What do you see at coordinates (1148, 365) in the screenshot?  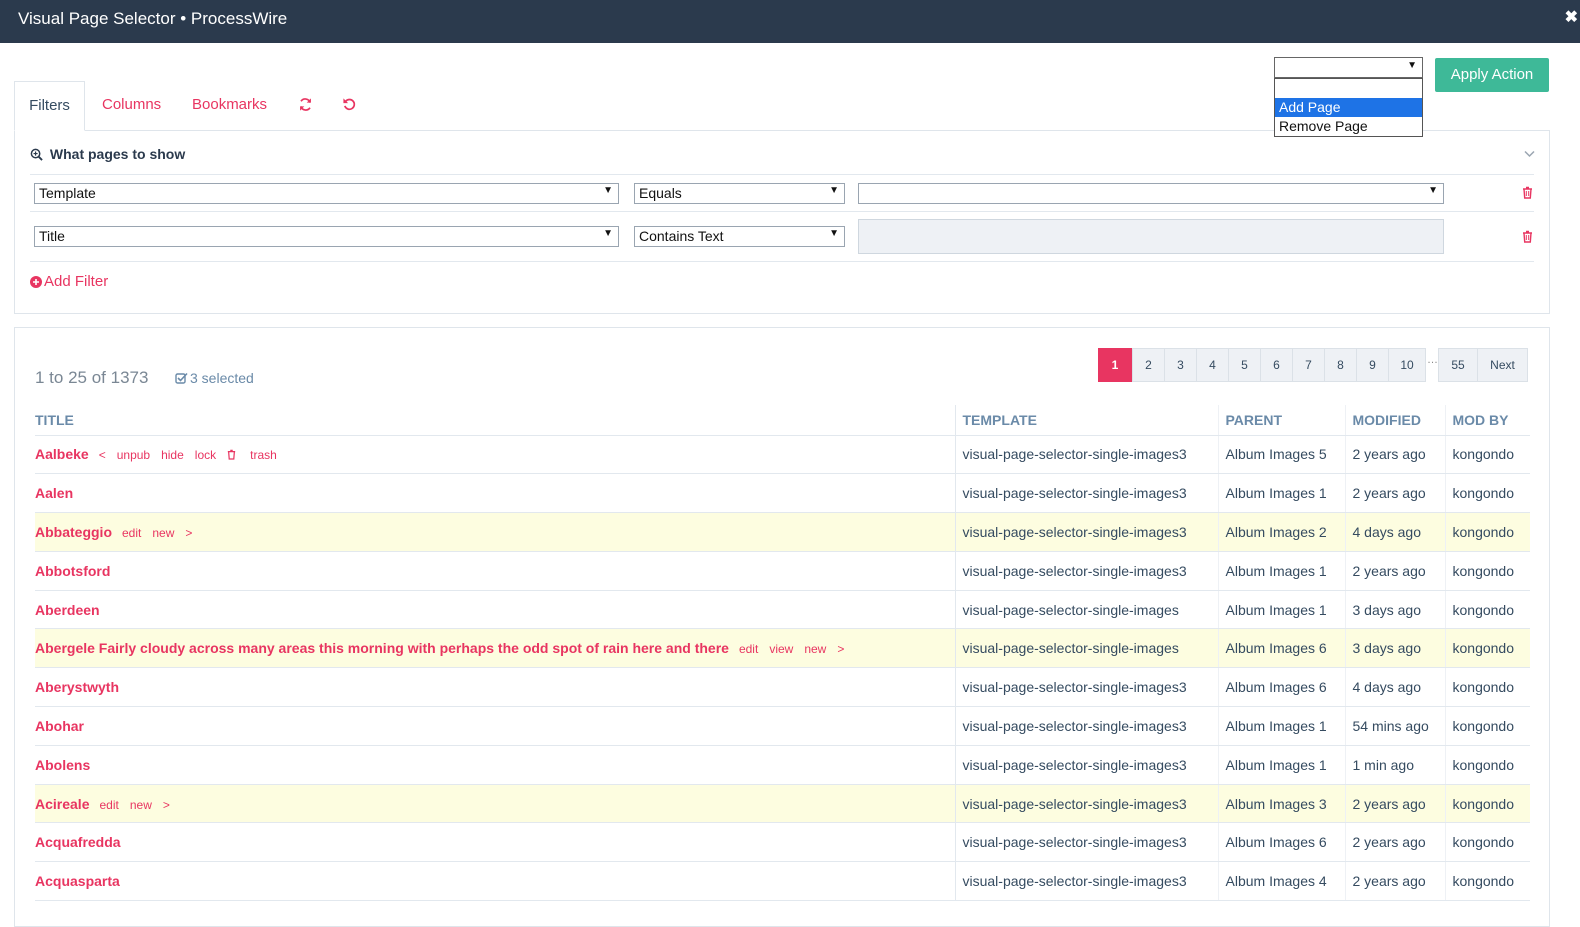 I see `page-2-button: 2` at bounding box center [1148, 365].